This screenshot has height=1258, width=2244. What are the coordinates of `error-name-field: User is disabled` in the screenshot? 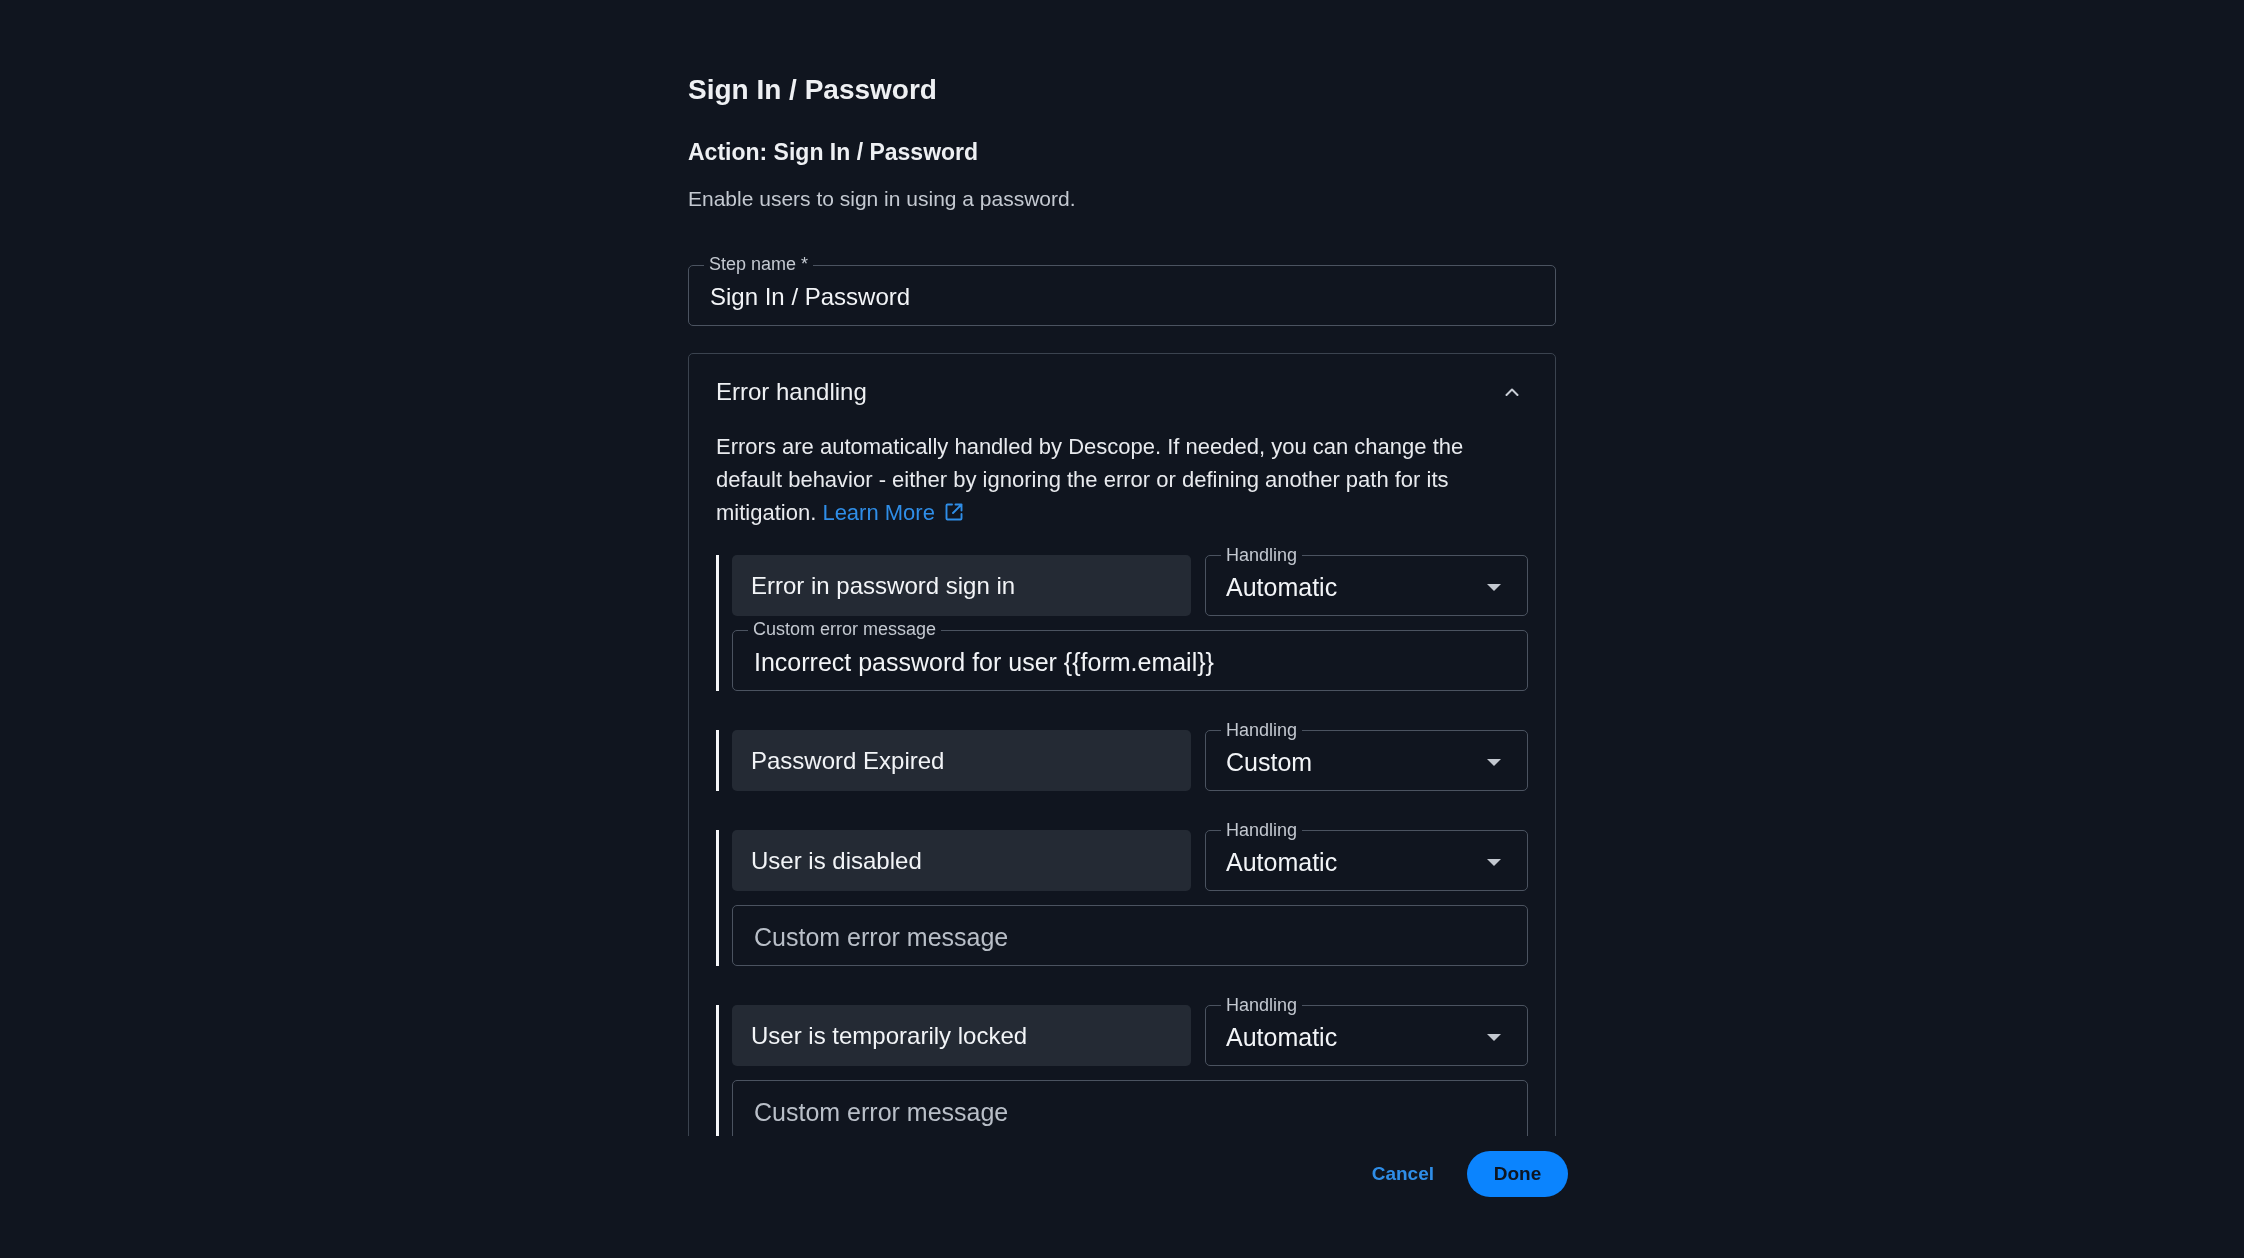 It's located at (961, 860).